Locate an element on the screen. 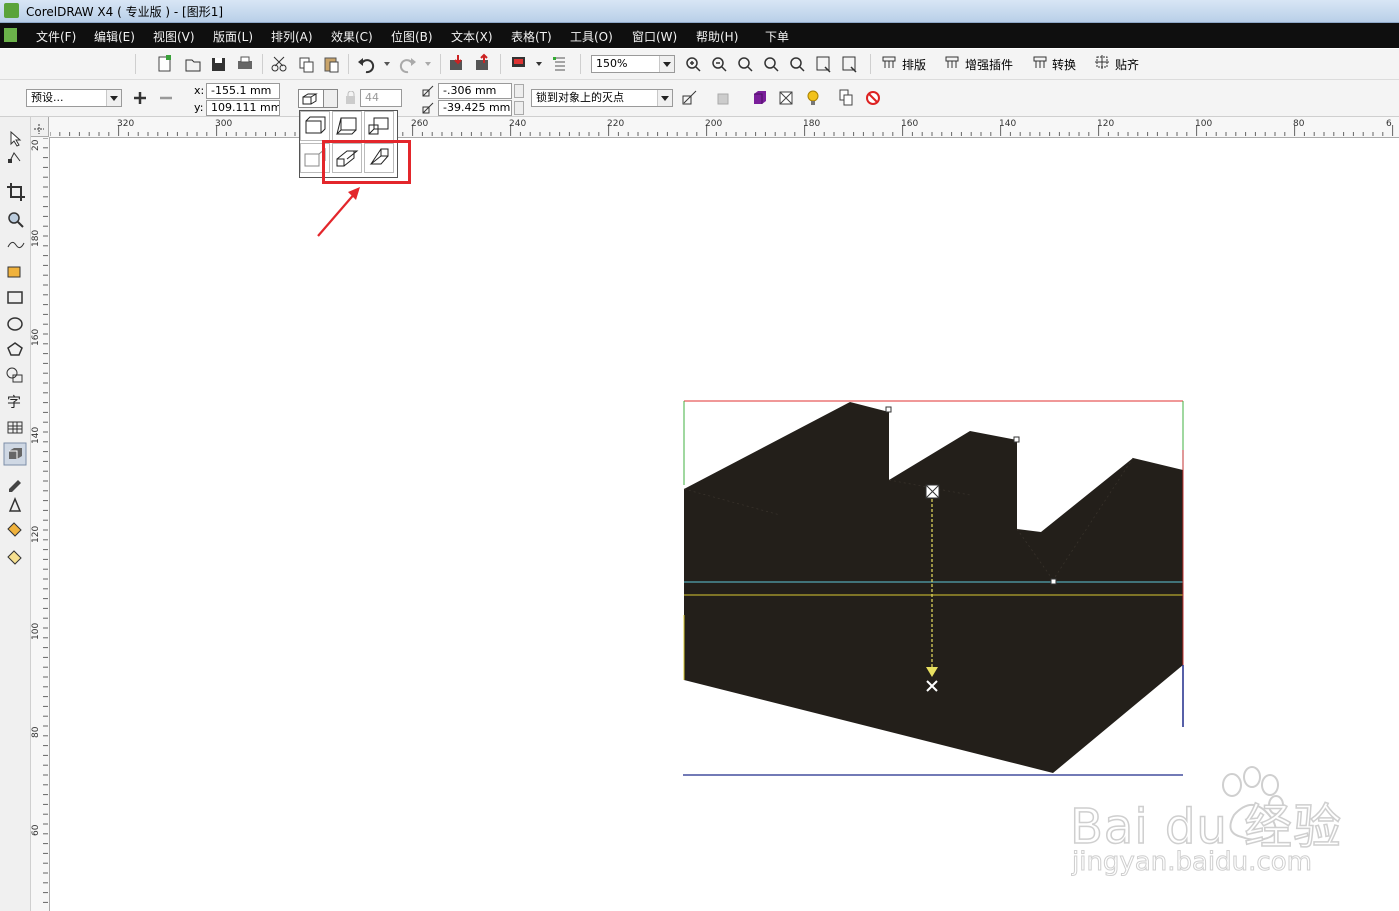 Image resolution: width=1399 pixels, height=911 pixels. zoom-selected-icon is located at coordinates (745, 64).